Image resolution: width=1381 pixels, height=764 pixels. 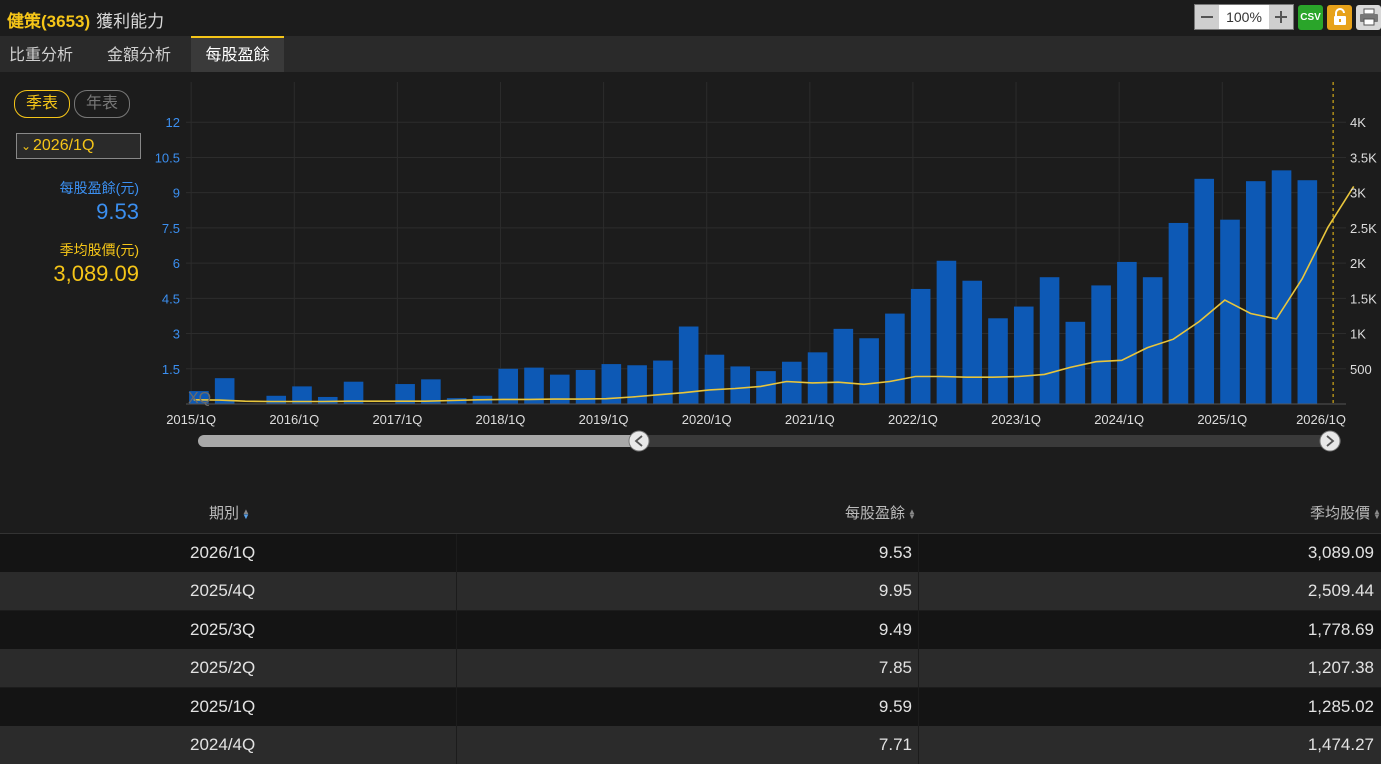 I want to click on y-tick-label-left: 4.5, so click(x=171, y=298).